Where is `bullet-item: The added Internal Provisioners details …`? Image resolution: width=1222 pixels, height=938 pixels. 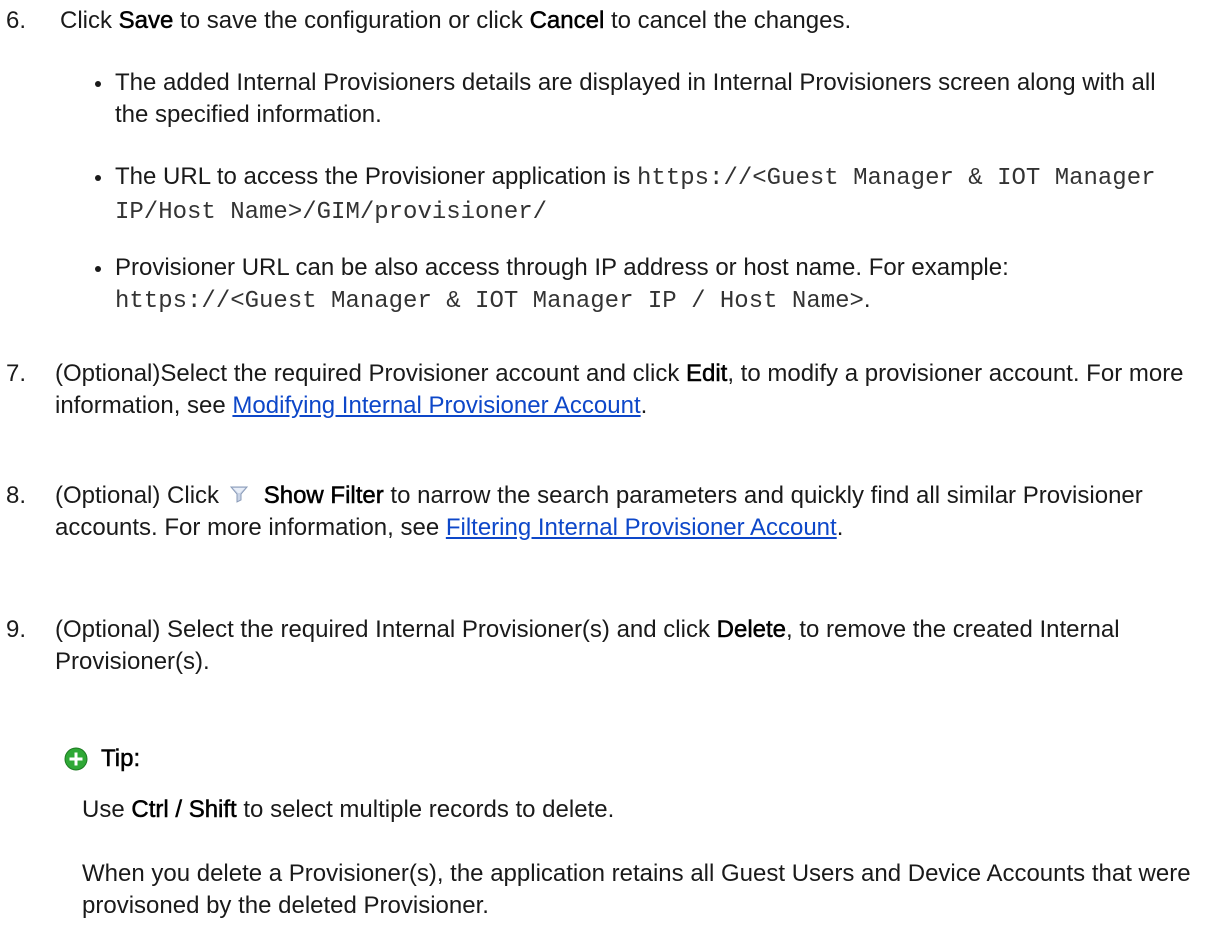
bullet-item: The added Internal Provisioners details … is located at coordinates (645, 99).